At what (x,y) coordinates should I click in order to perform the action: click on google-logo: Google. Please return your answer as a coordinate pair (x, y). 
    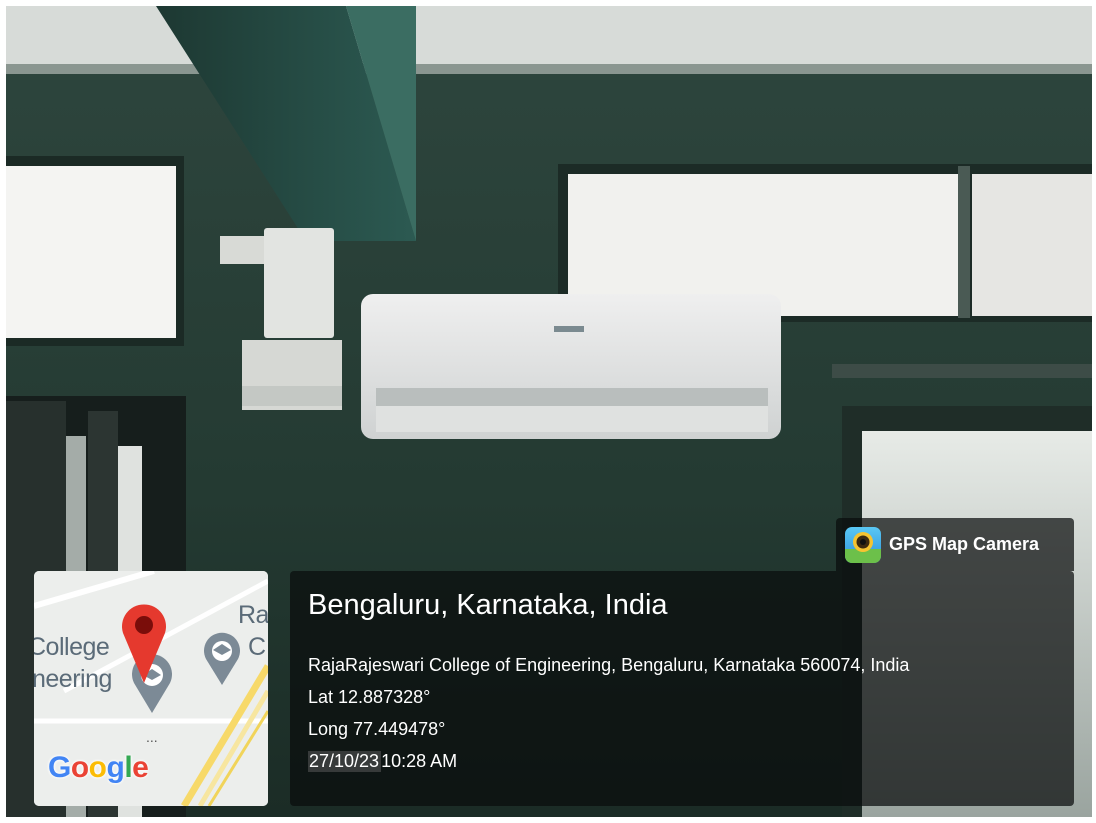
    Looking at the image, I should click on (98, 767).